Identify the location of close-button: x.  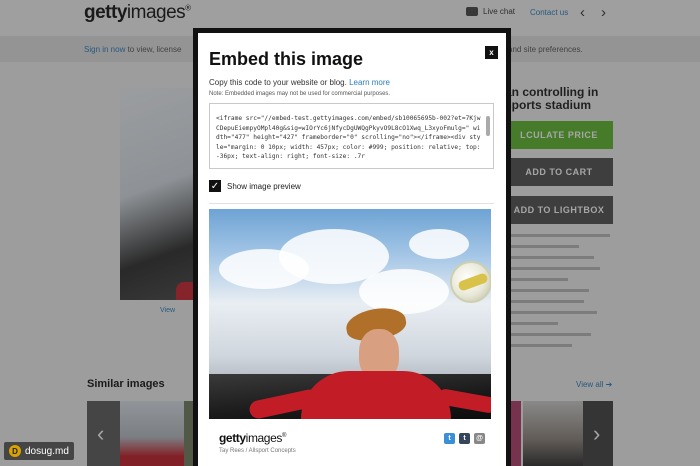
(491, 52).